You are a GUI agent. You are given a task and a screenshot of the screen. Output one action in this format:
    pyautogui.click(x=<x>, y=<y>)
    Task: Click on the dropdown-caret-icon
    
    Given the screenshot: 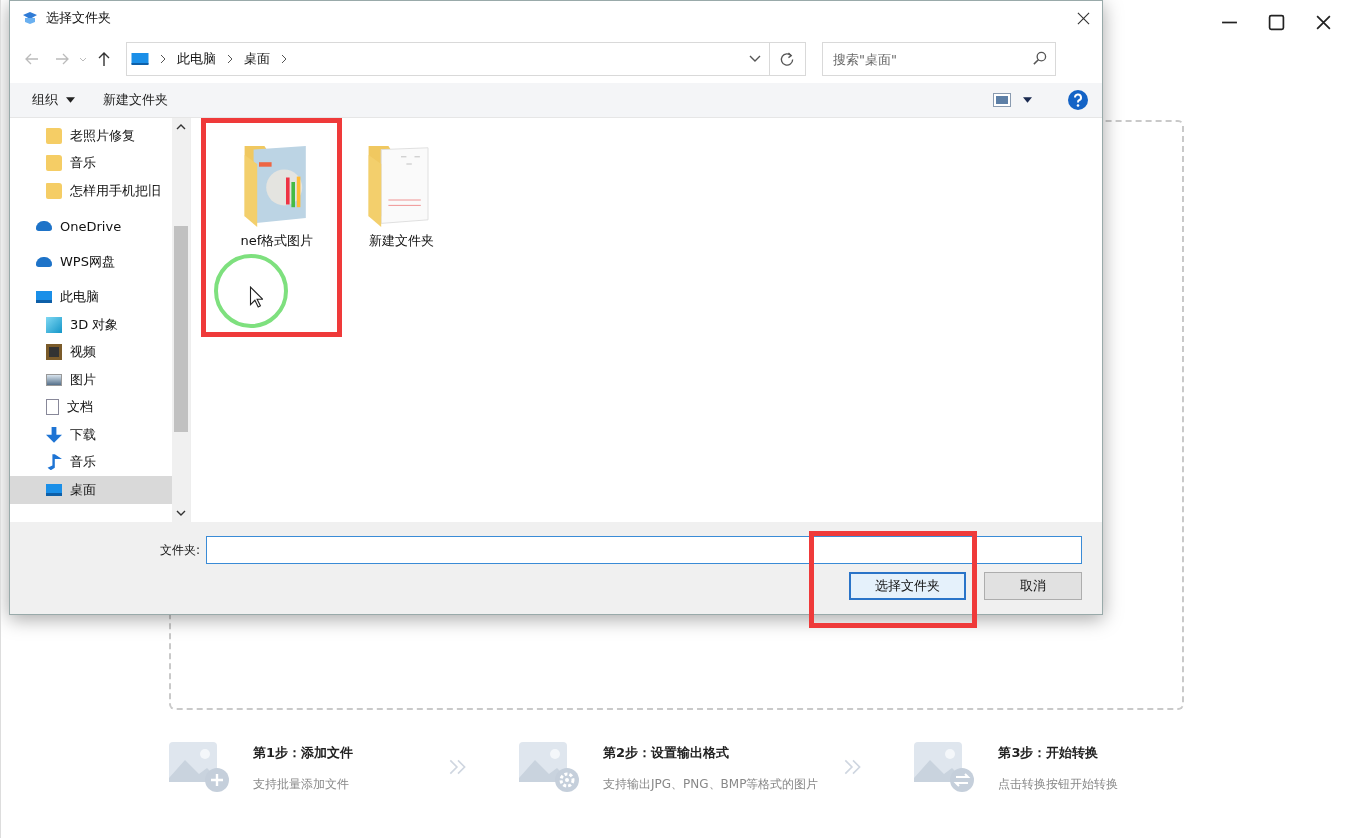 What is the action you would take?
    pyautogui.click(x=755, y=59)
    